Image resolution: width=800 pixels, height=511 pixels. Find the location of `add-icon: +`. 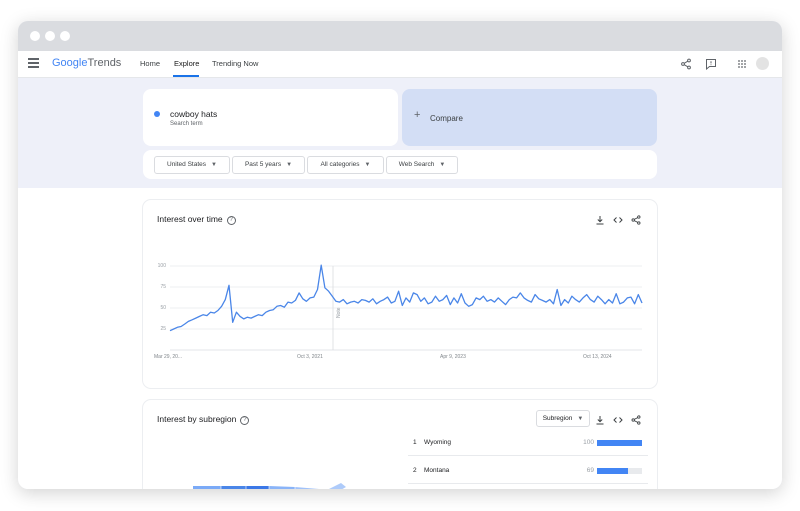

add-icon: + is located at coordinates (417, 115).